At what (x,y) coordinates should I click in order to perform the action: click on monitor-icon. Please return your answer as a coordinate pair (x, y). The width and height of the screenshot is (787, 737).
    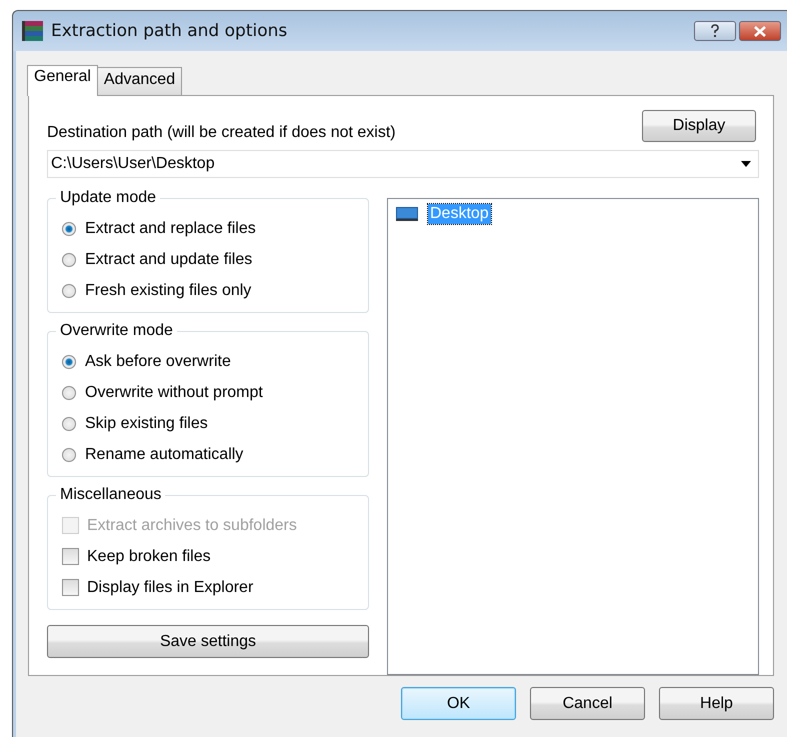
    Looking at the image, I should click on (407, 214).